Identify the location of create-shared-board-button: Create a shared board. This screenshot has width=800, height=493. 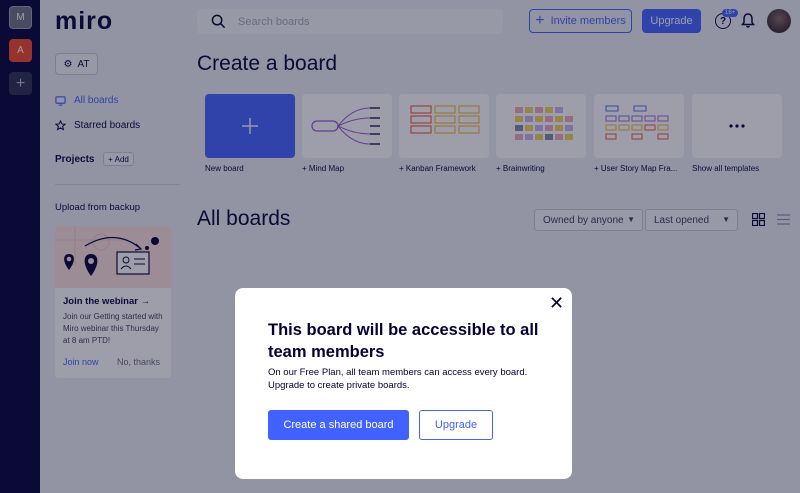
(338, 425).